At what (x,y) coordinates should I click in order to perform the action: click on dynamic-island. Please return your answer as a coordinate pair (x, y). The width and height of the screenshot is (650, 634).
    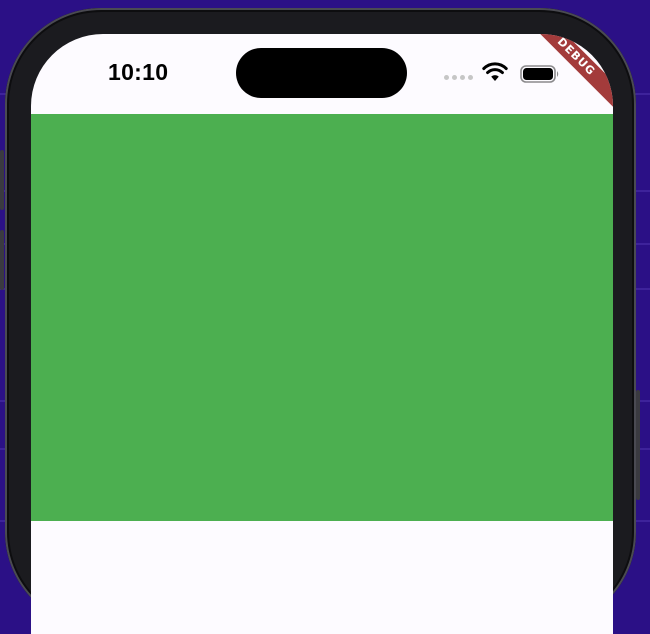
    Looking at the image, I should click on (321, 73).